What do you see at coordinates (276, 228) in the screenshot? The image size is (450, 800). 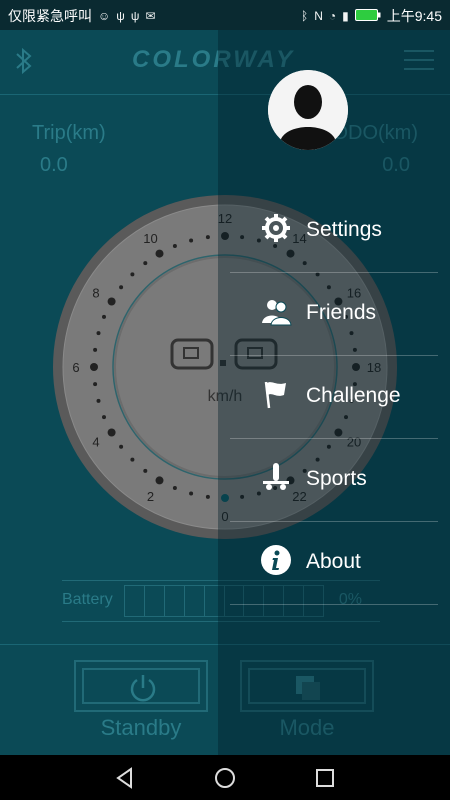 I see `gear-icon` at bounding box center [276, 228].